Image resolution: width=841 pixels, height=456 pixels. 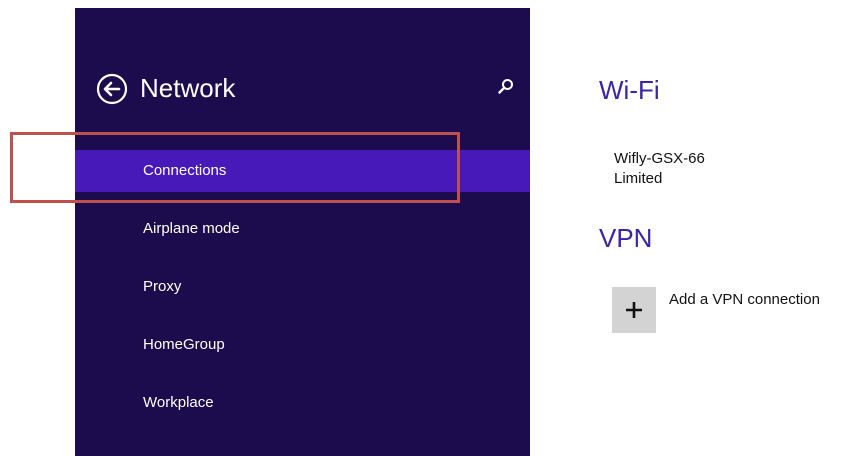 I want to click on add-vpn-tile, so click(x=634, y=310).